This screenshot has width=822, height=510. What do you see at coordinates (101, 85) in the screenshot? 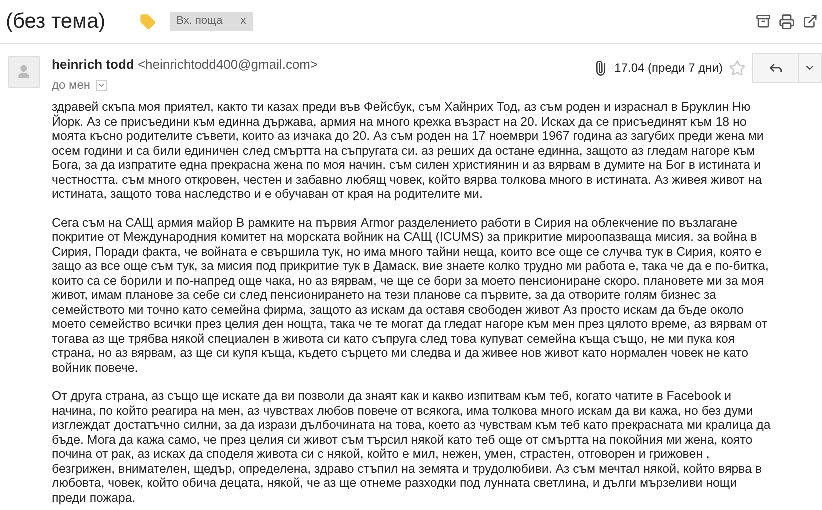
I see `details-dropdown-icon` at bounding box center [101, 85].